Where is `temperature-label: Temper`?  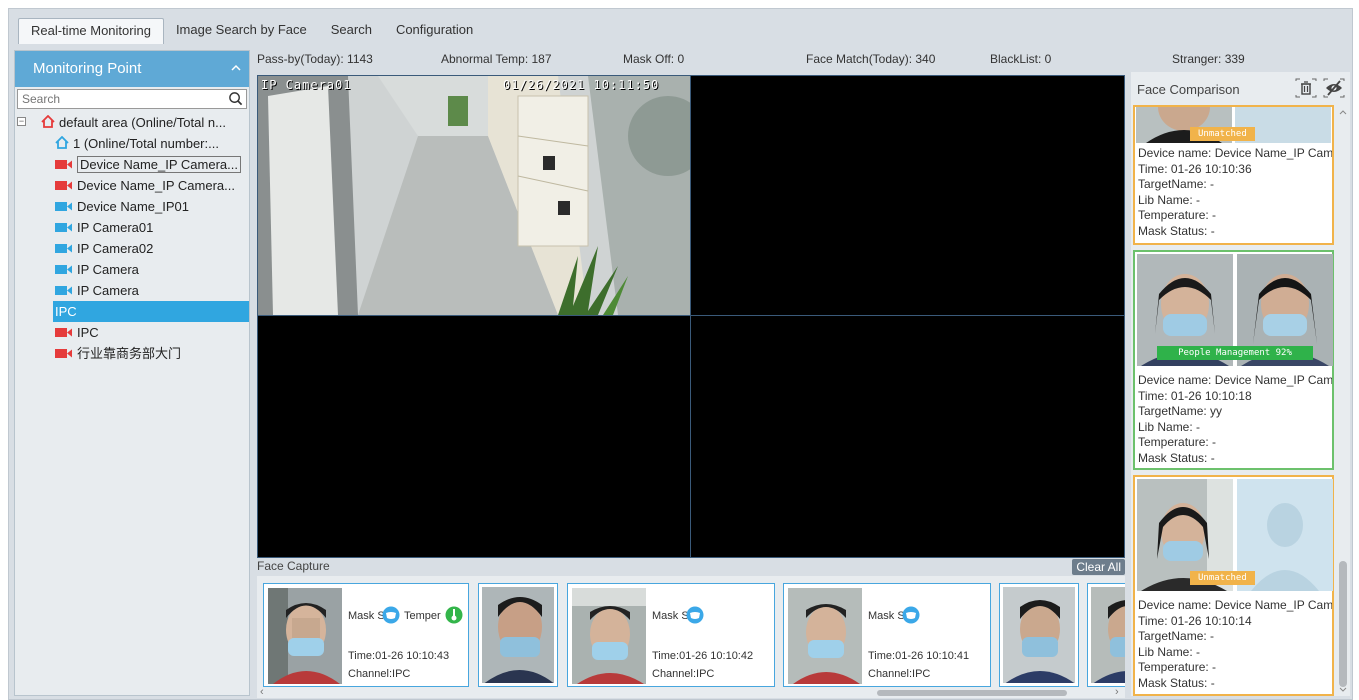
temperature-label: Temper is located at coordinates (422, 616).